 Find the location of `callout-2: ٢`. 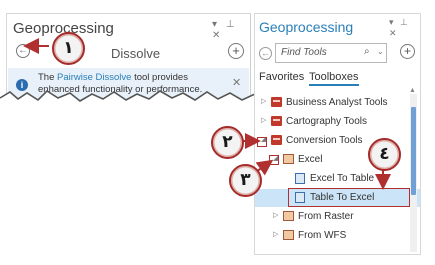

callout-2: ٢ is located at coordinates (227, 142).